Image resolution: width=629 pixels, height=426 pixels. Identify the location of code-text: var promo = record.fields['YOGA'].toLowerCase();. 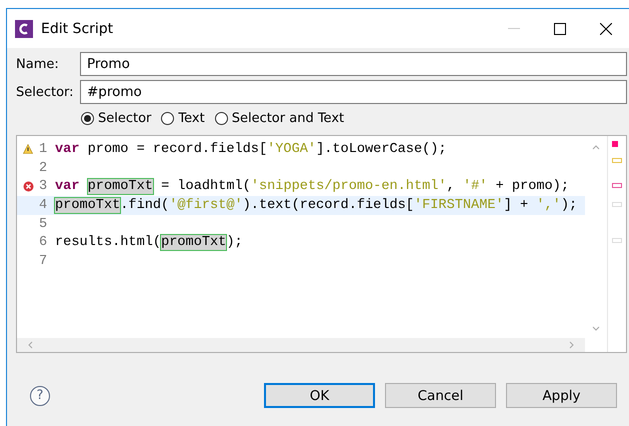
(251, 149).